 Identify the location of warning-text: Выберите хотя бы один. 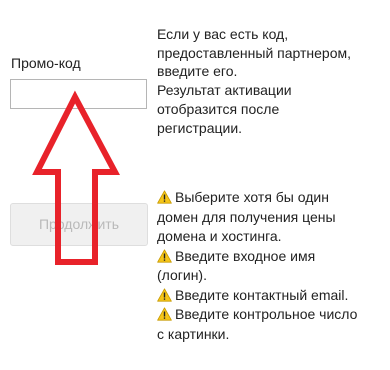
(252, 197).